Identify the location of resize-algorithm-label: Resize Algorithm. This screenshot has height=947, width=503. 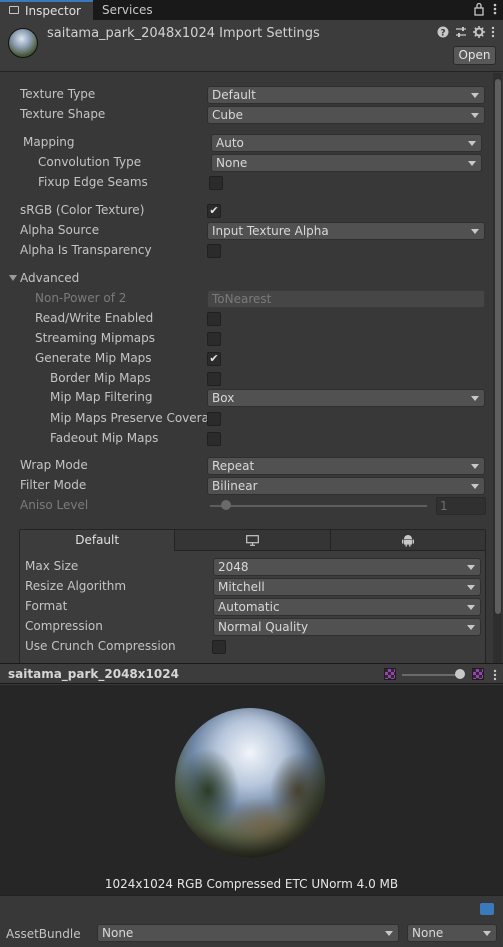
(76, 586).